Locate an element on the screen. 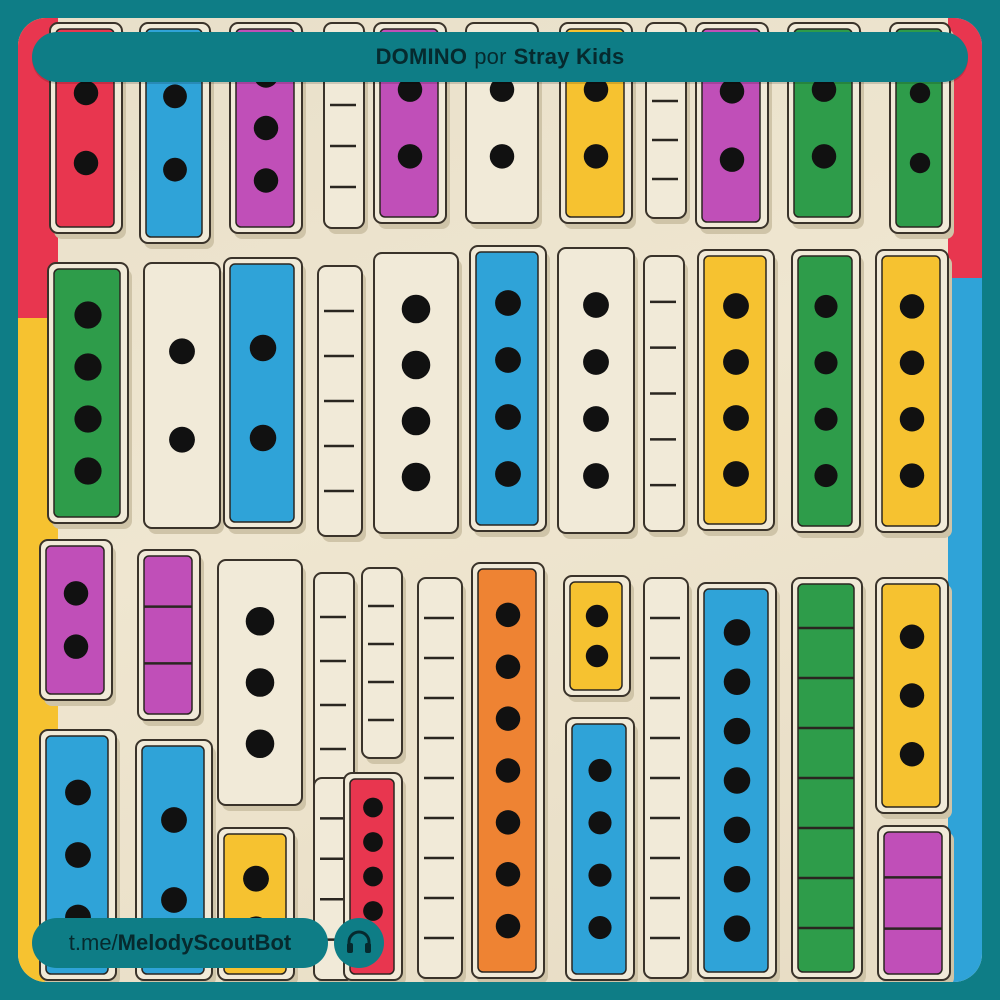 The image size is (1000, 1000). headphones-icon is located at coordinates (359, 943).